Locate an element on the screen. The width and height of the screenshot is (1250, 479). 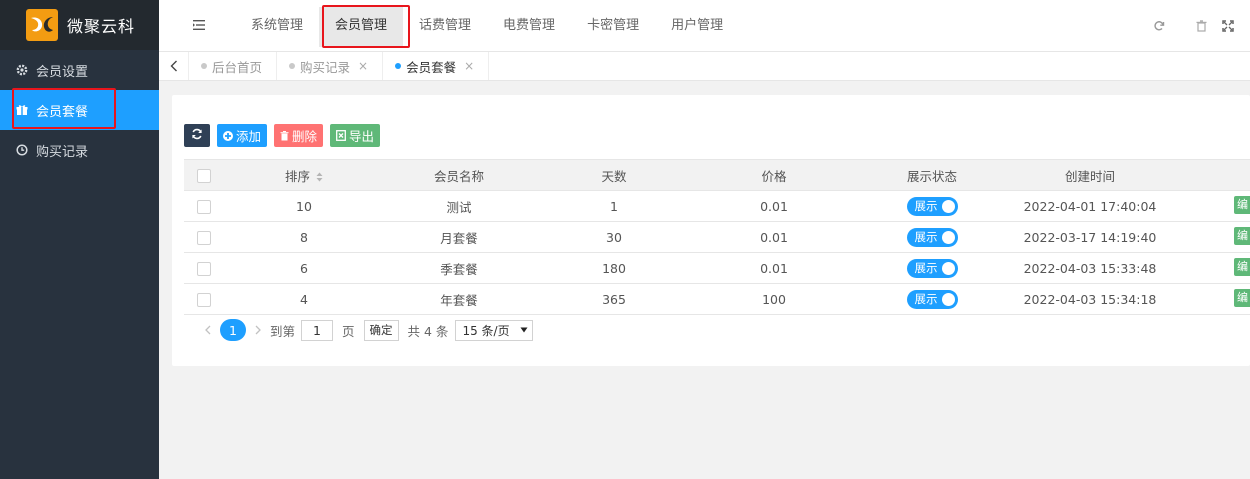
nav-phone-fee: 话费管理 is located at coordinates (445, 26).